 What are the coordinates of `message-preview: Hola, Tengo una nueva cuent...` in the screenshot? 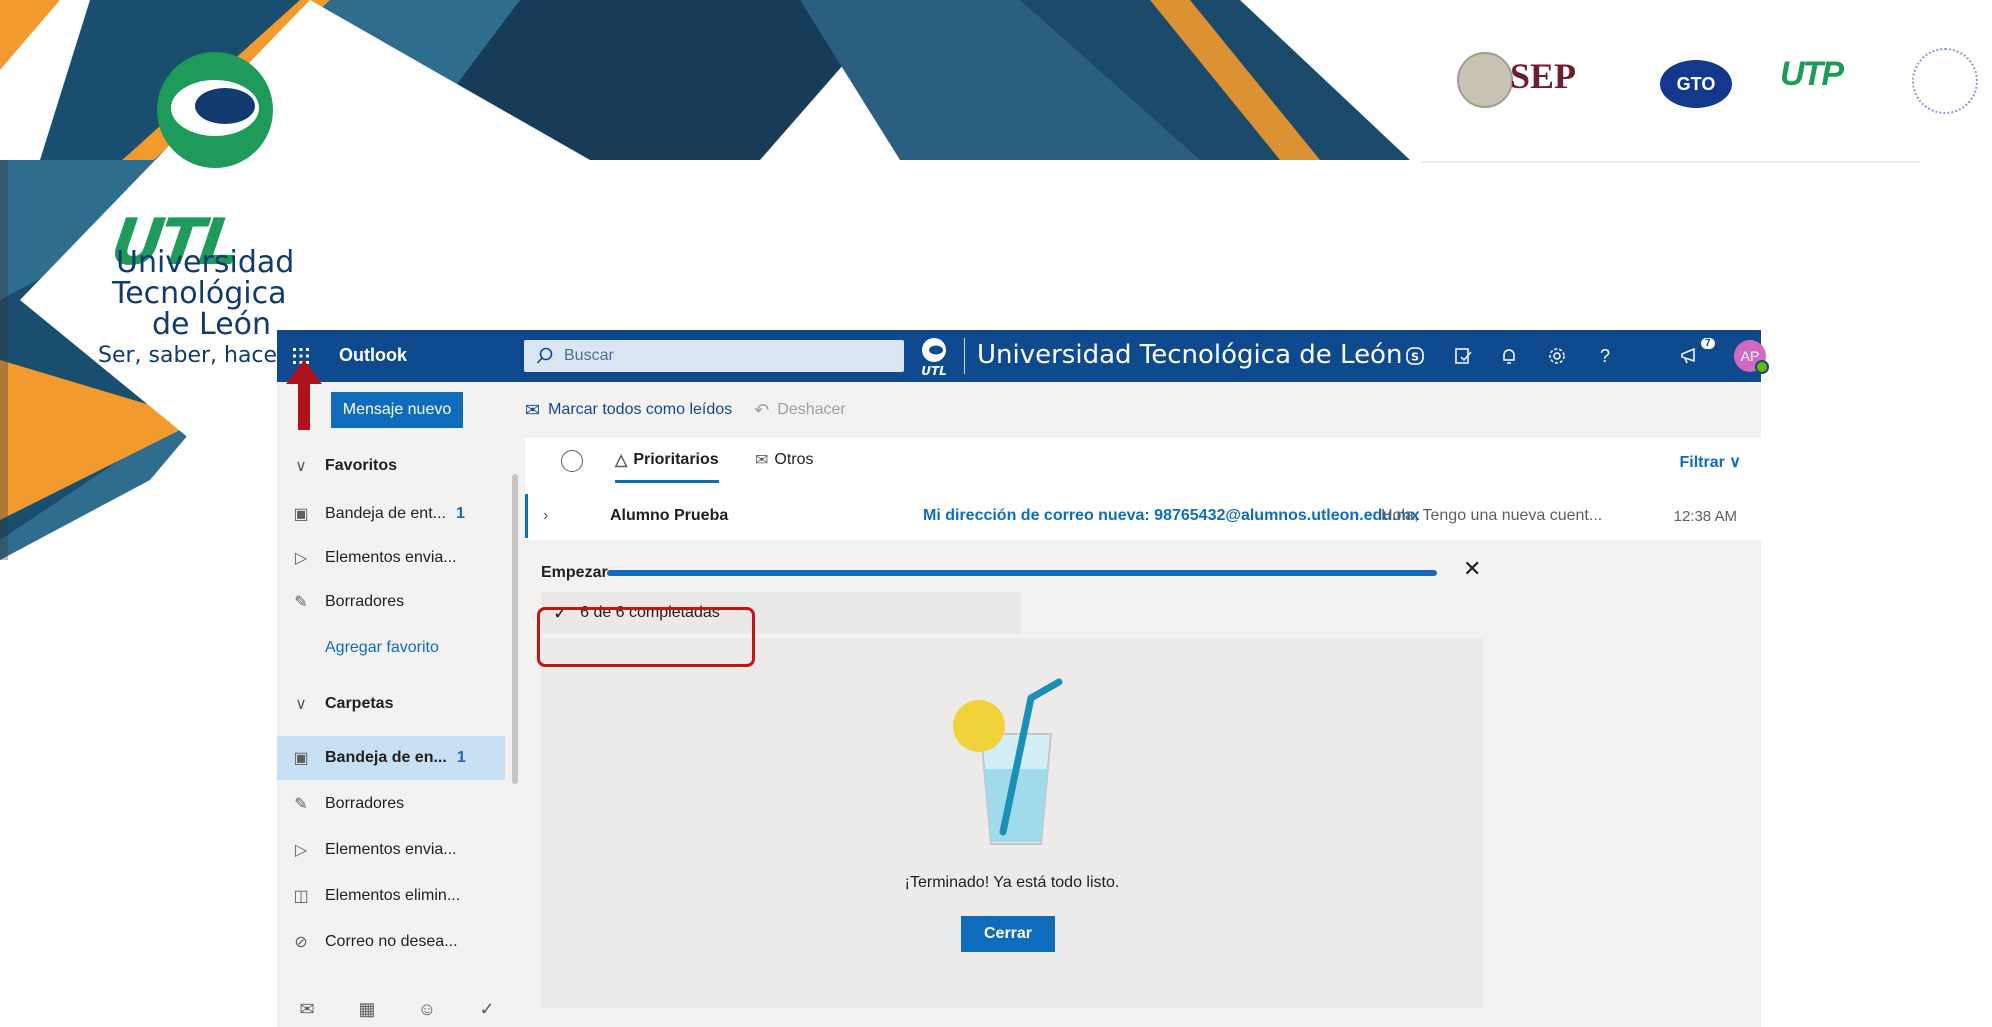 It's located at (1492, 515).